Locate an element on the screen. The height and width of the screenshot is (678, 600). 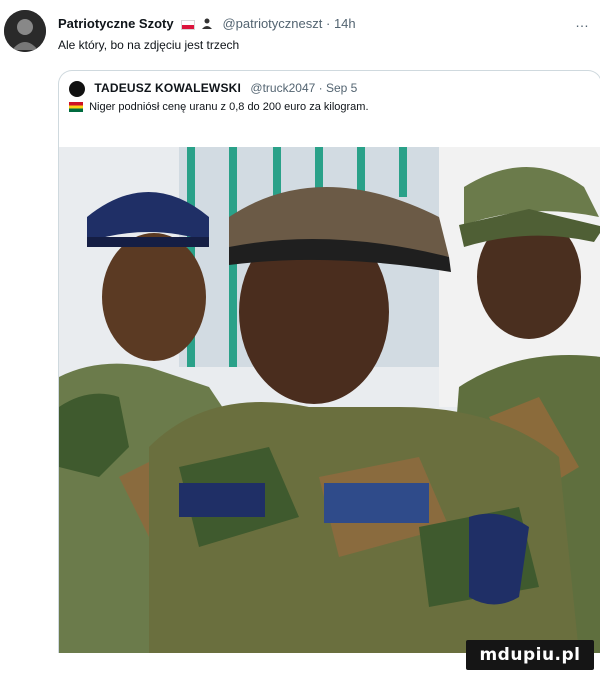
quoted-author-name: TADEUSZ KOWALEWSKI is located at coordinates (167, 88).